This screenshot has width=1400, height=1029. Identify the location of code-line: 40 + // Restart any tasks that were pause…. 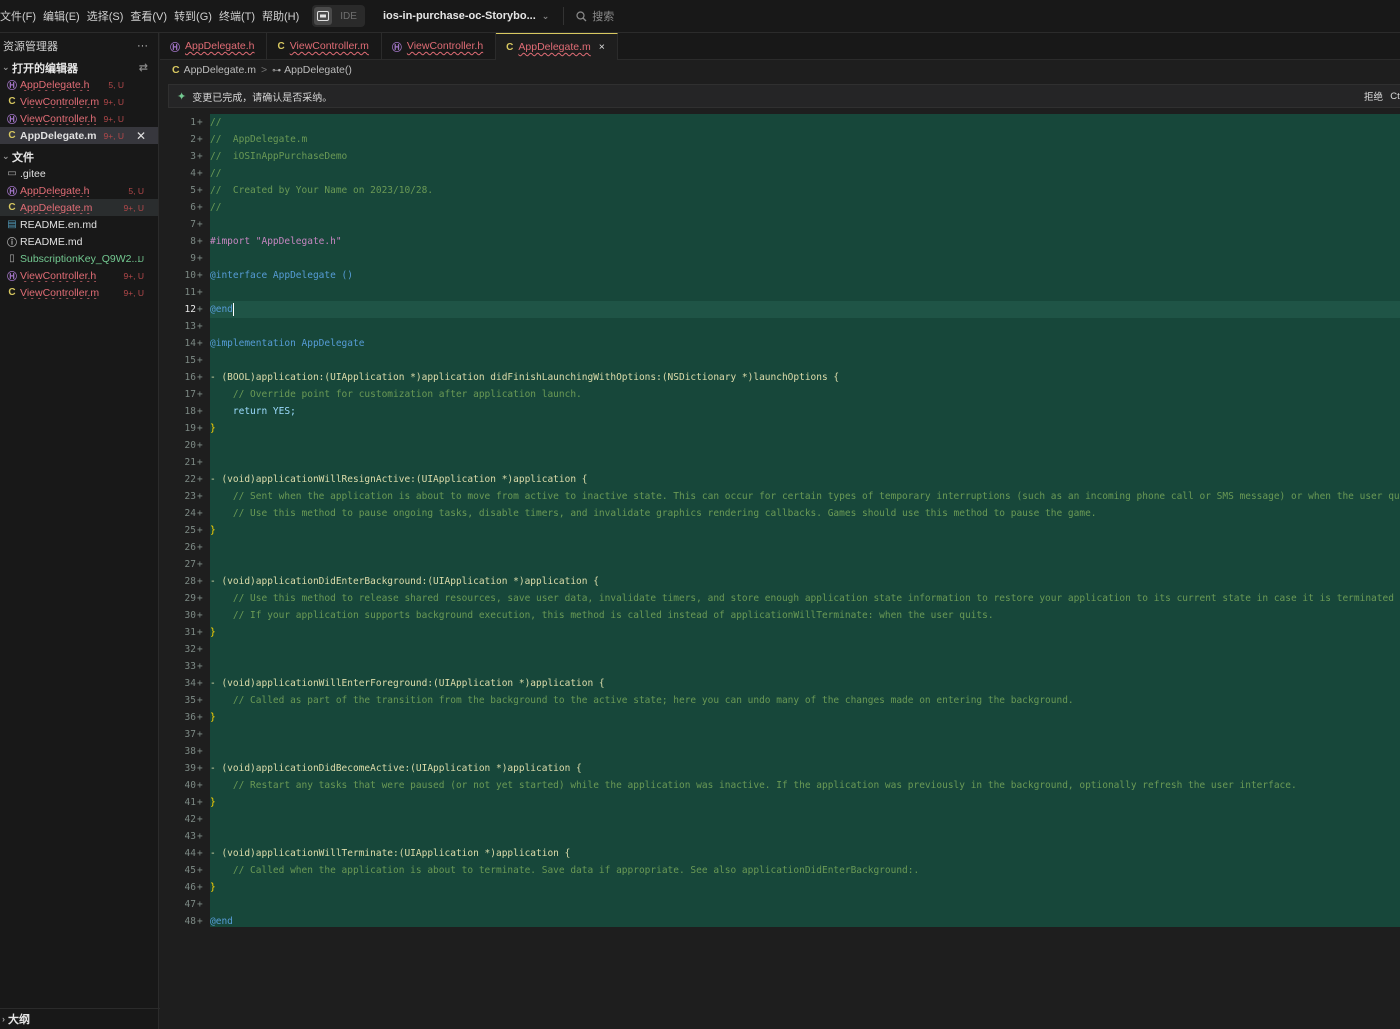
(780, 785).